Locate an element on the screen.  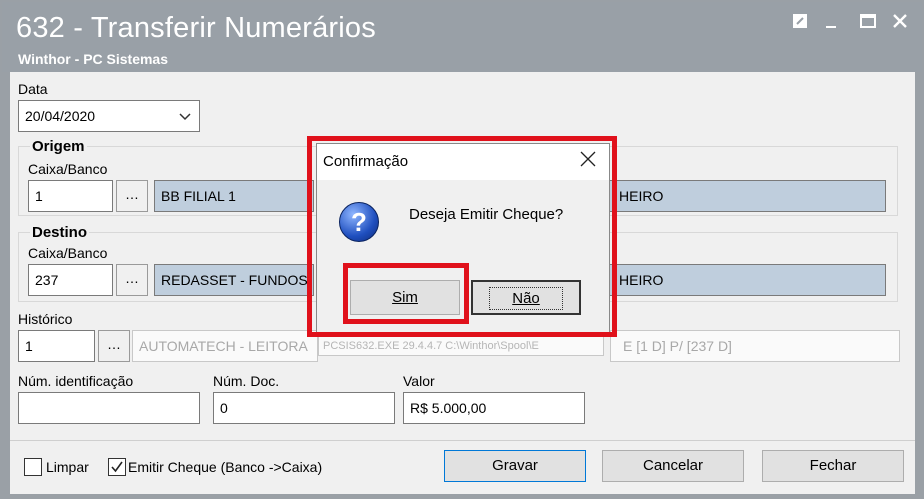
cancelar-button: Cancelar is located at coordinates (673, 466).